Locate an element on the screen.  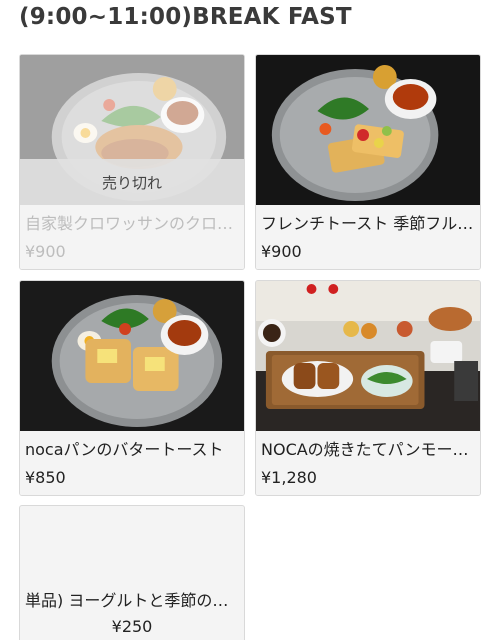
menu-item-card: 単品) ヨーグルトと季節のフルーツ ¥250 is located at coordinates (132, 572).